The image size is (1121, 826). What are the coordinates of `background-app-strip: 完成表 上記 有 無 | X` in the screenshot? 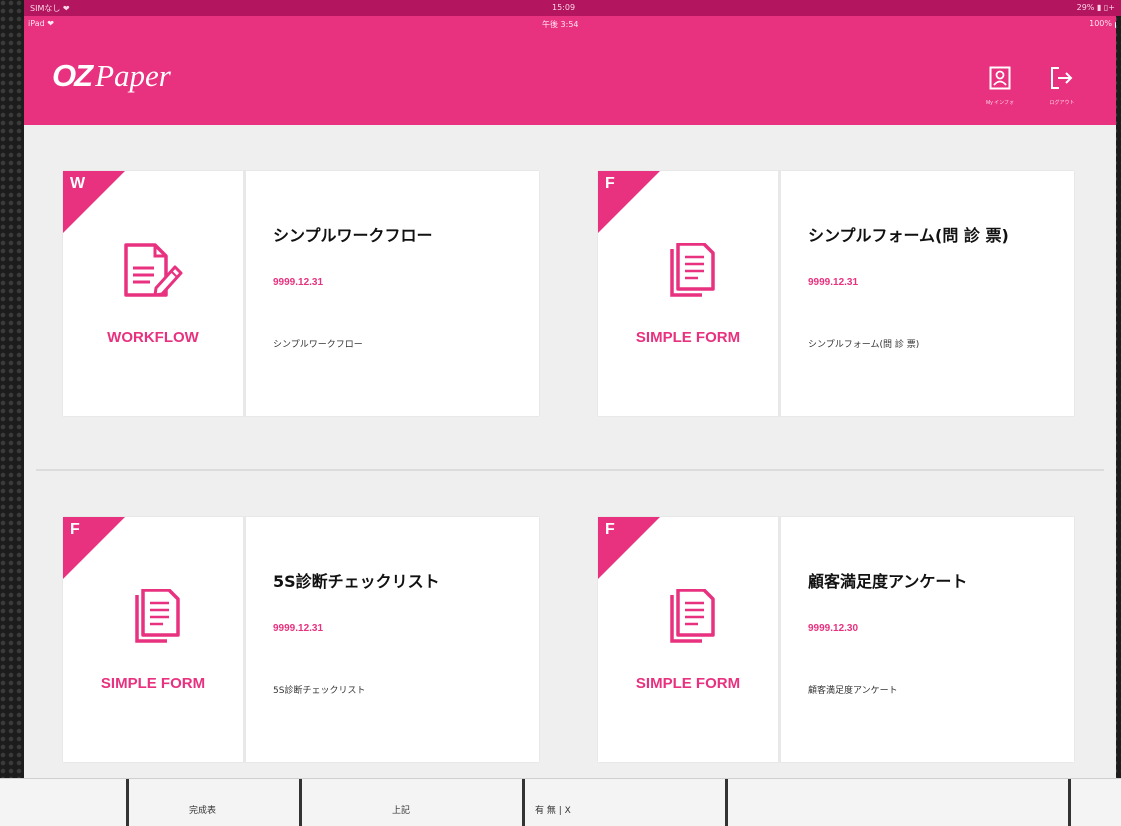 It's located at (560, 802).